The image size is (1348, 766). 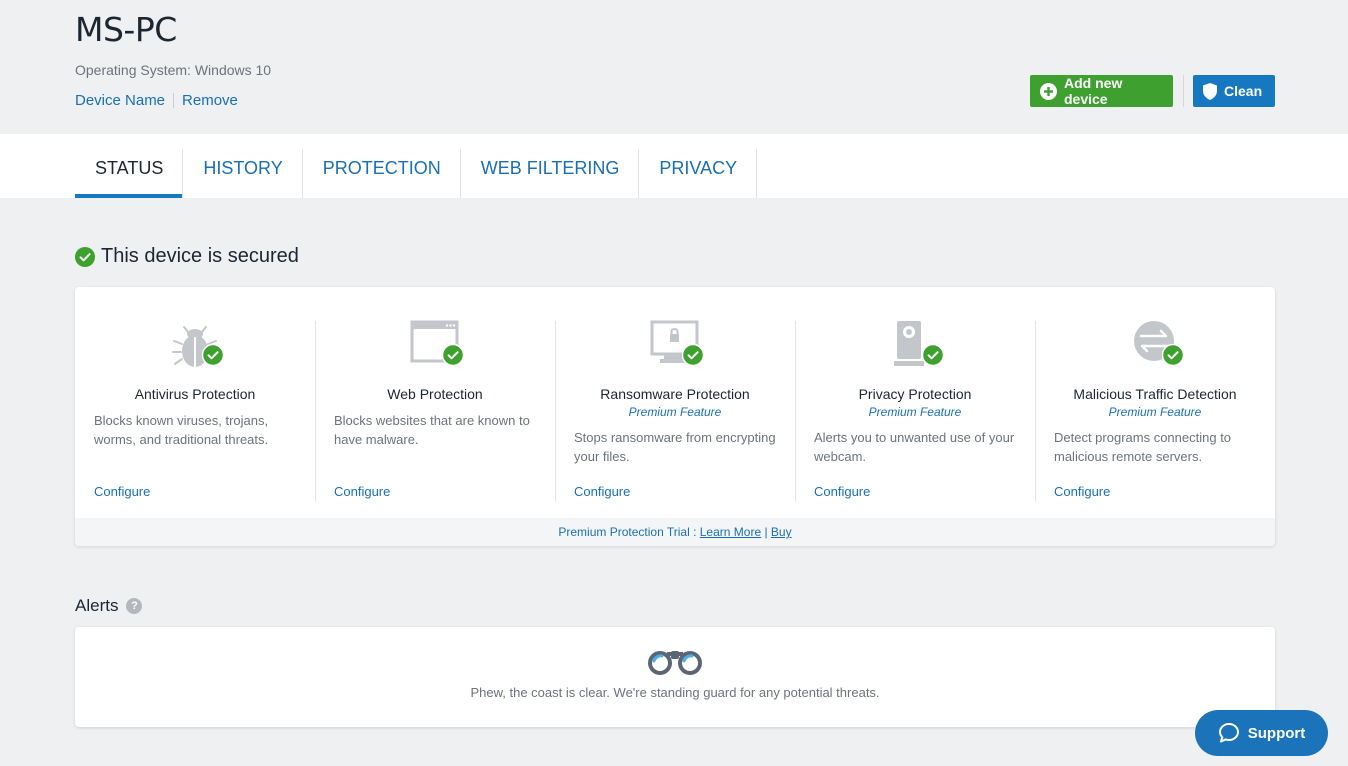 I want to click on feature-title: Privacy Protection, so click(x=915, y=394).